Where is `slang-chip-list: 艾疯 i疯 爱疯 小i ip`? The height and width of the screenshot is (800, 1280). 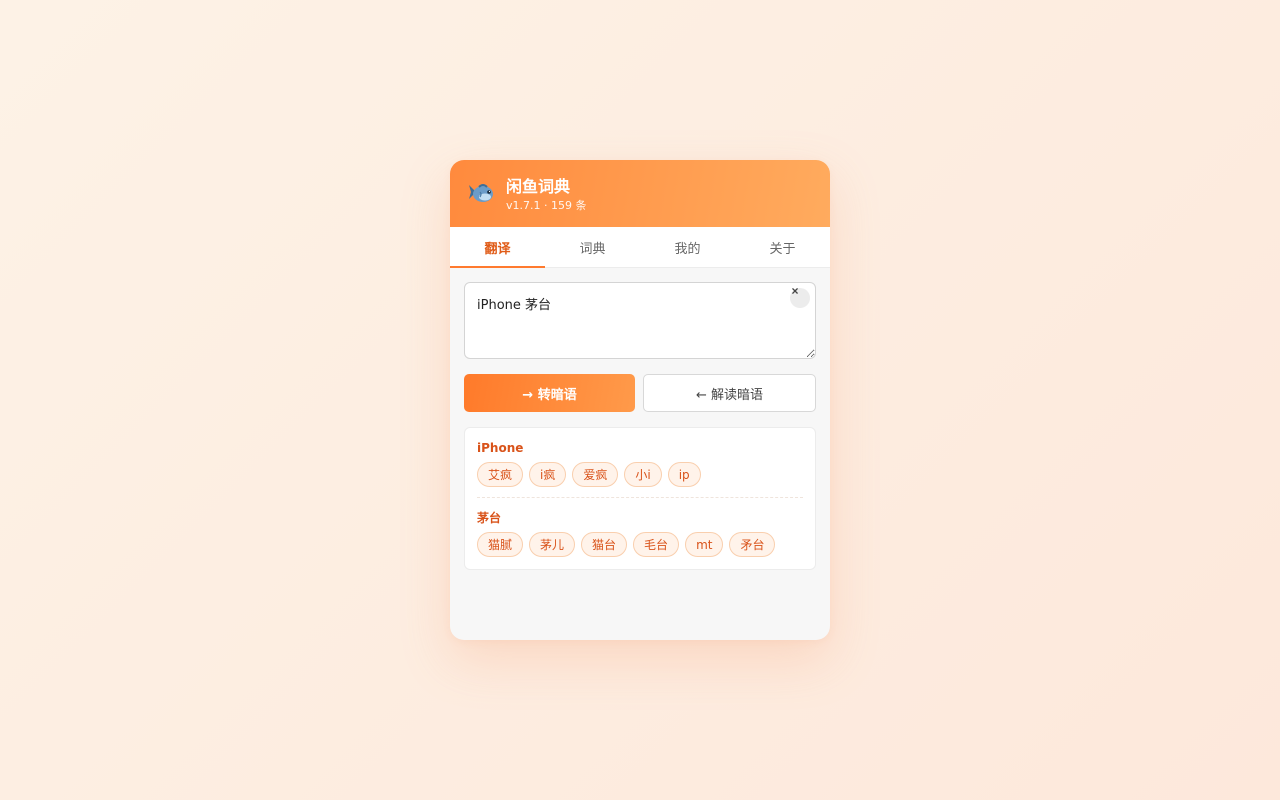 slang-chip-list: 艾疯 i疯 爱疯 小i ip is located at coordinates (640, 474).